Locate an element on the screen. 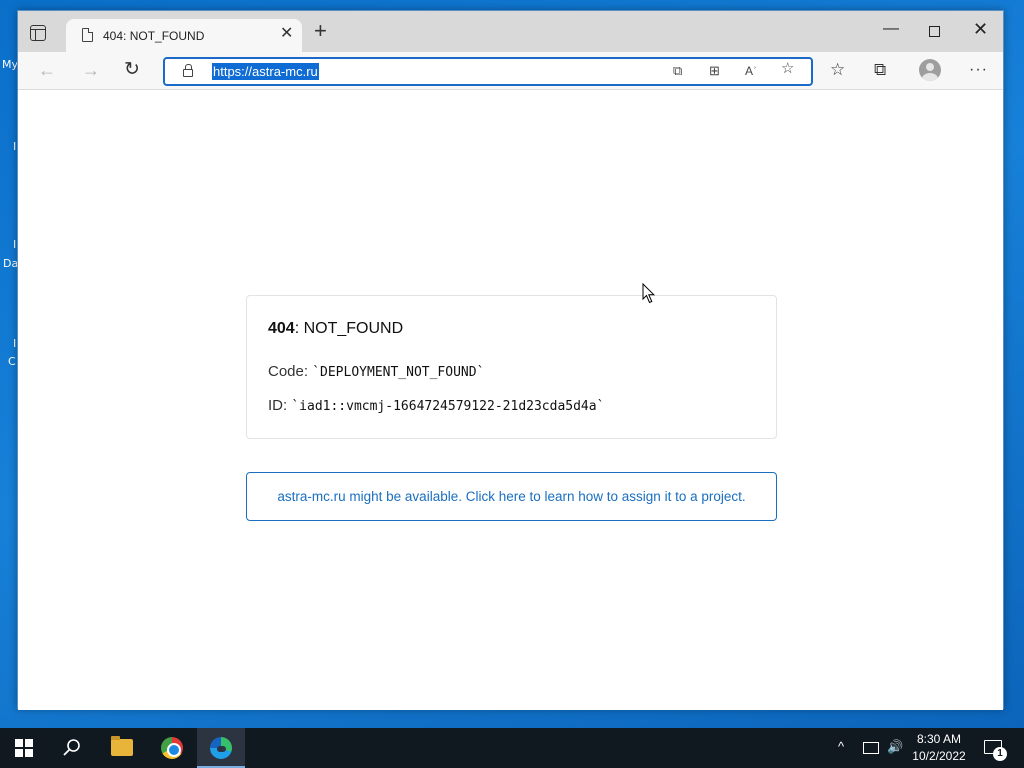 The image size is (1024, 768). edge-taskbar-button is located at coordinates (221, 748).